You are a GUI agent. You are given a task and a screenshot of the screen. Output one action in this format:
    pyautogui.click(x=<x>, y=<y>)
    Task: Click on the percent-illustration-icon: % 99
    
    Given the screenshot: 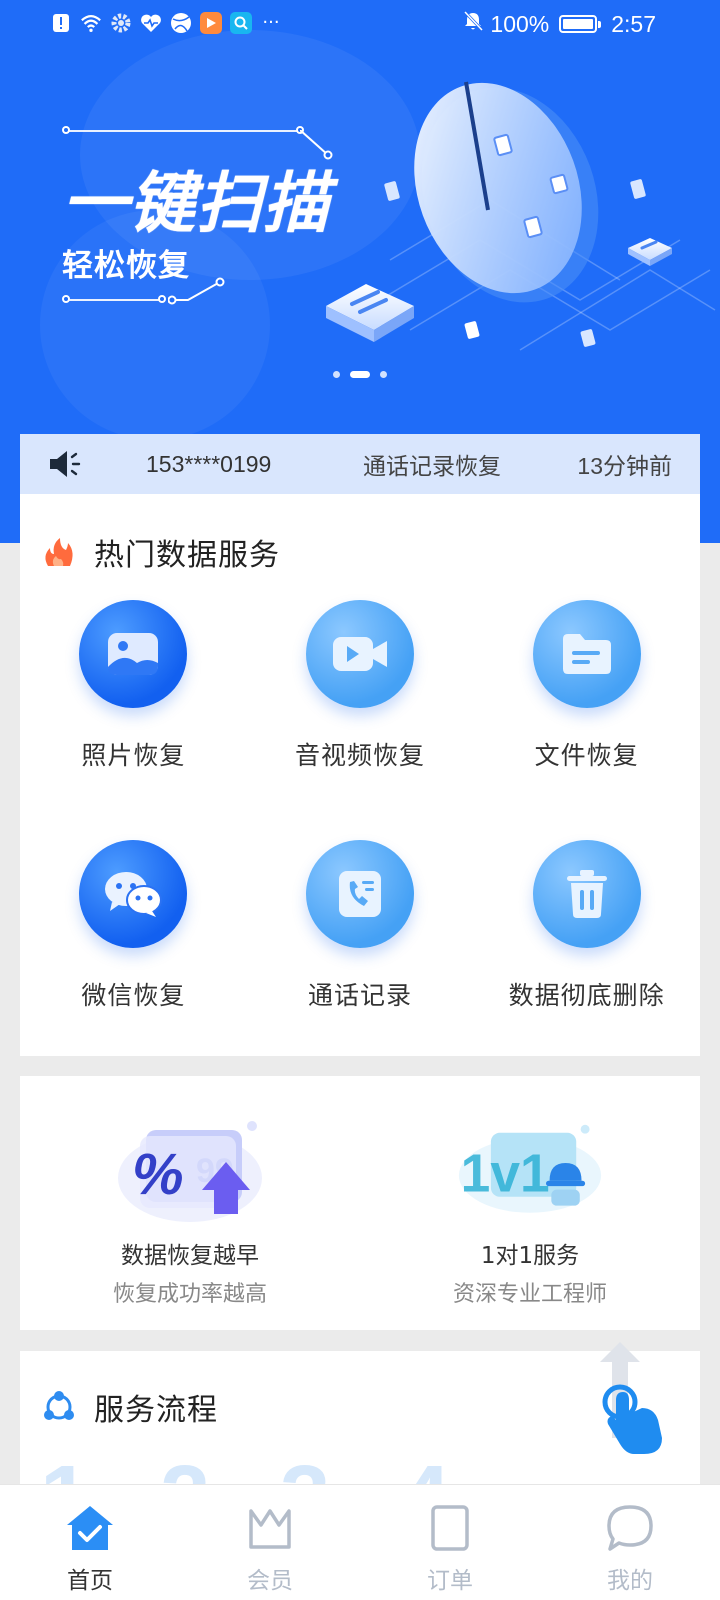 What is the action you would take?
    pyautogui.click(x=190, y=1171)
    